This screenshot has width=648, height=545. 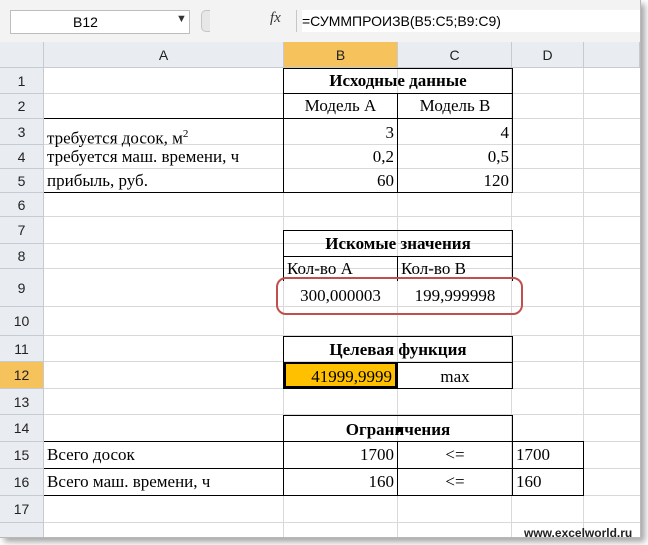 I want to click on row-header-11: 11, so click(x=22, y=349).